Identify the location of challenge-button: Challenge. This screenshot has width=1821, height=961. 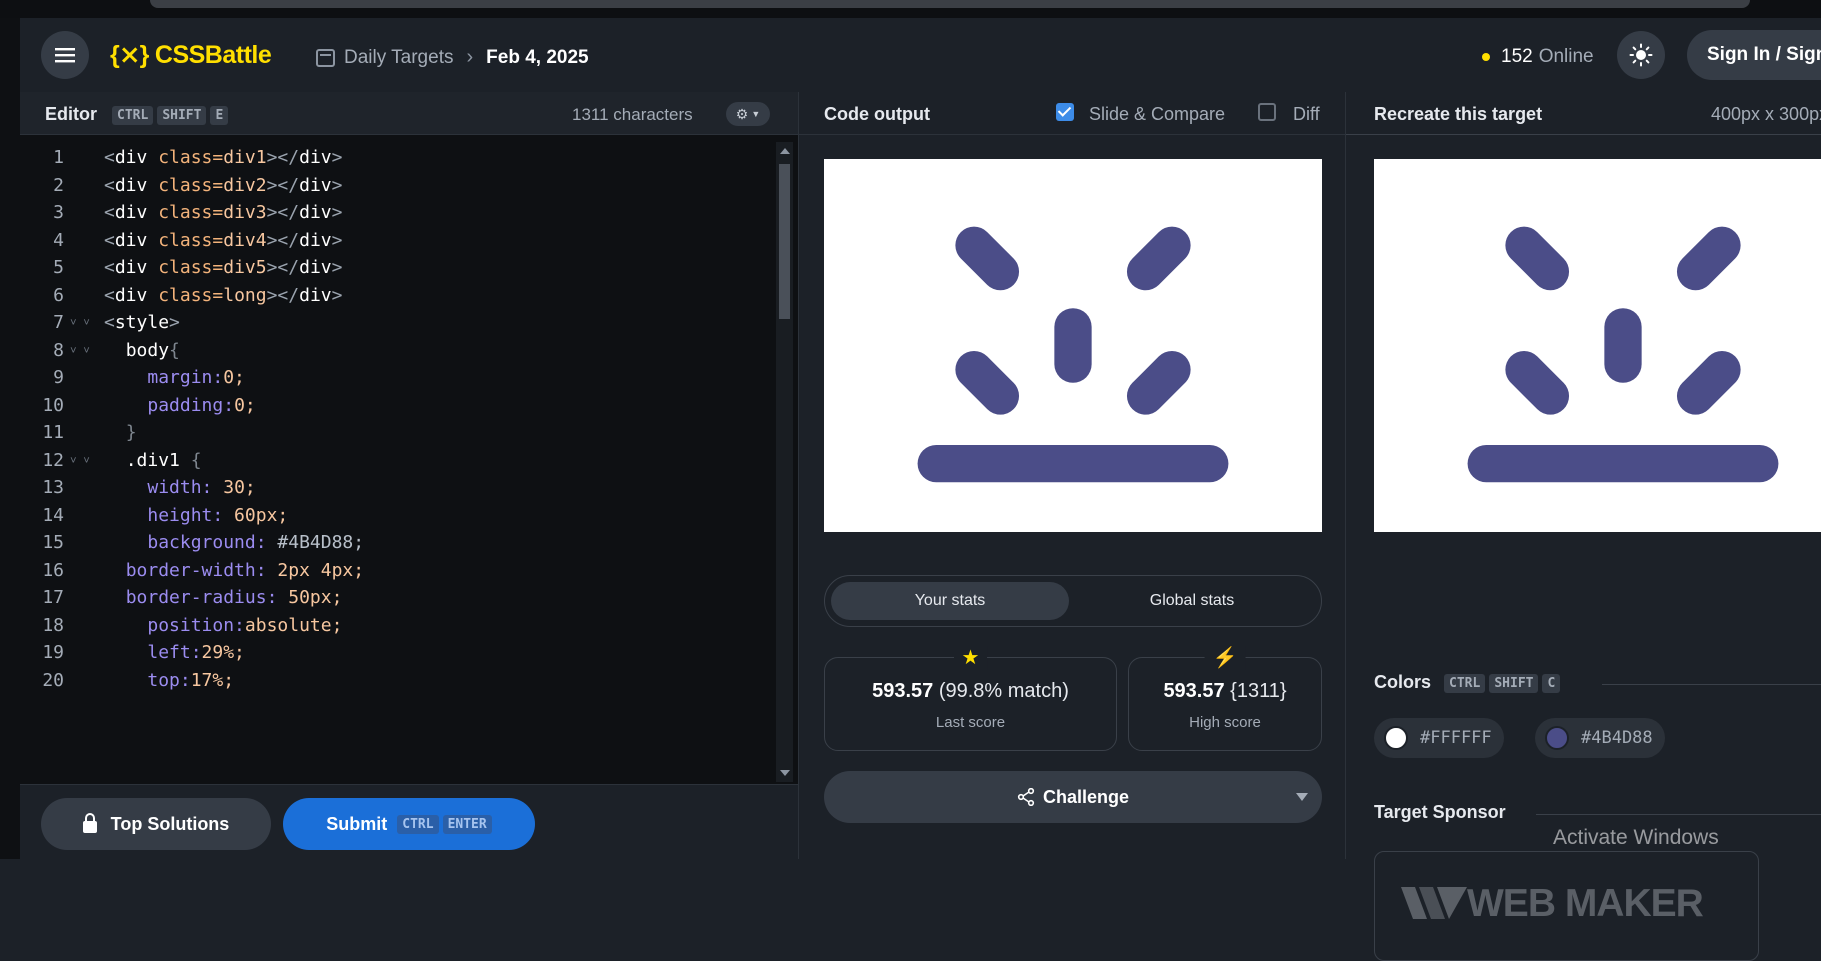
(1073, 797).